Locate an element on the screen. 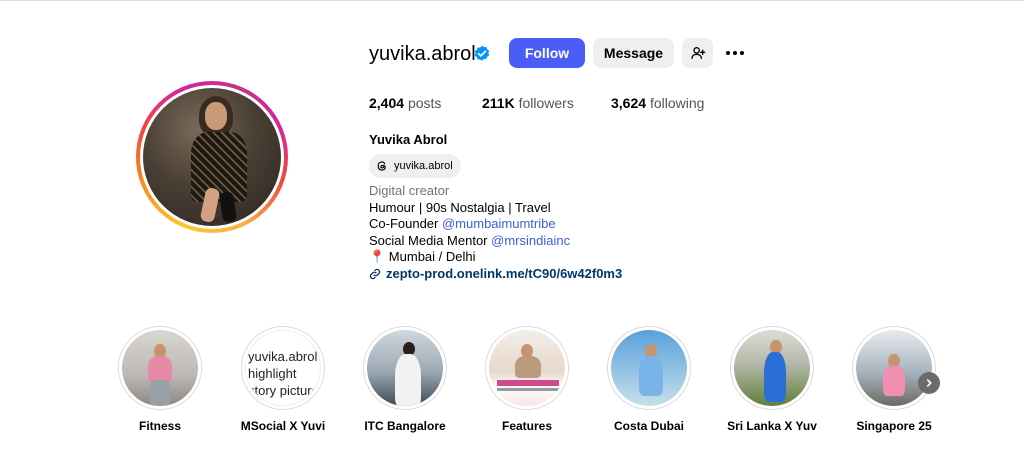 This screenshot has width=1024, height=450. category-label: Digital creator is located at coordinates (409, 190).